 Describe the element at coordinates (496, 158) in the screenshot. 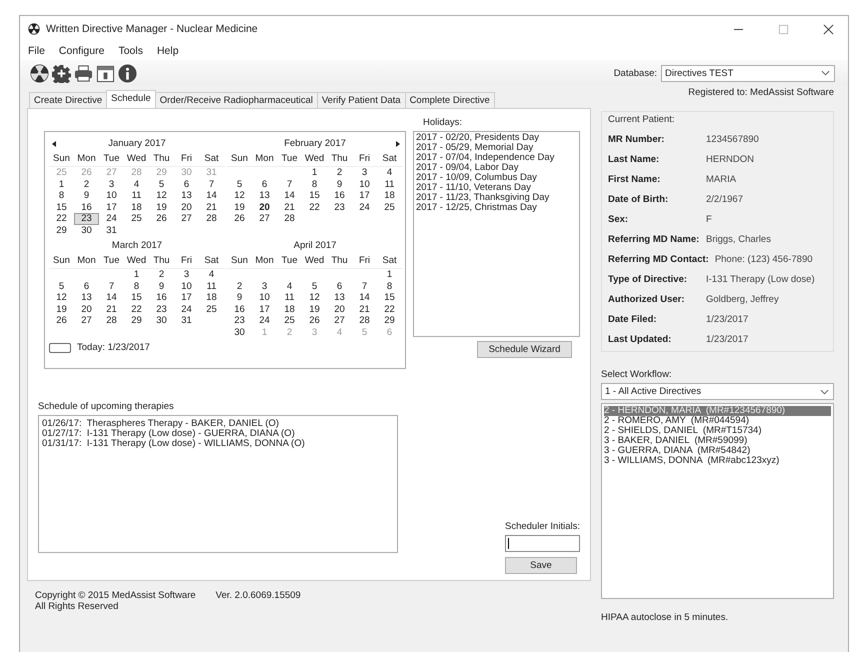

I see `holiday-item: 2017 - 07/04, Independence Day` at that location.